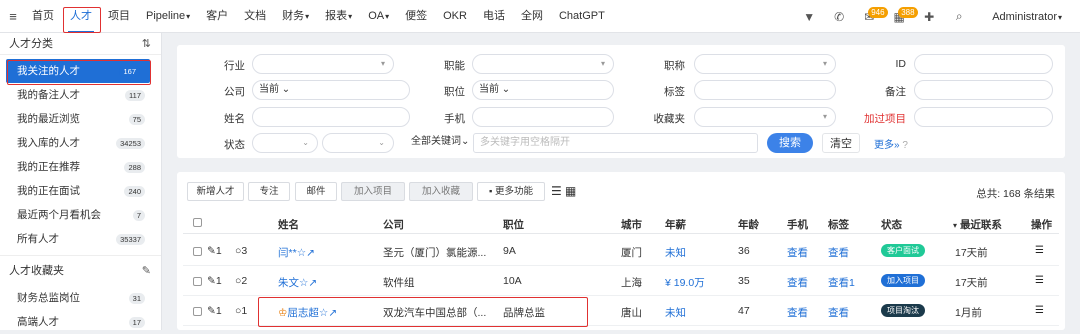 The image size is (1080, 334). Describe the element at coordinates (43, 16) in the screenshot. I see `nav-item-home: 首页` at that location.